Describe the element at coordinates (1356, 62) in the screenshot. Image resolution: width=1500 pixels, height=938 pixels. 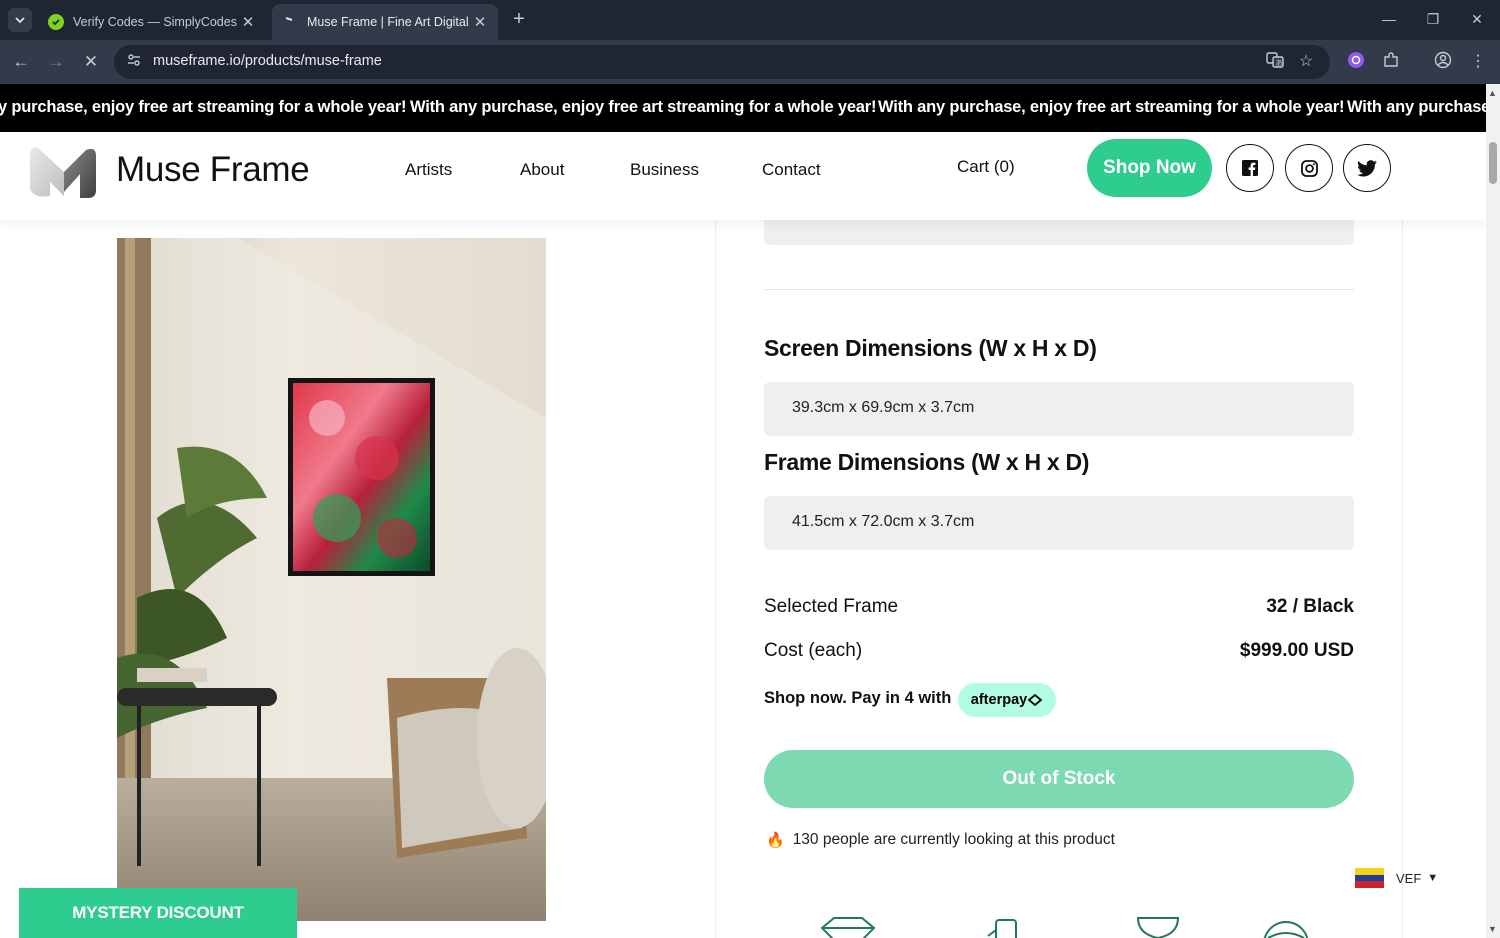
I see `extension-purple-icon` at that location.